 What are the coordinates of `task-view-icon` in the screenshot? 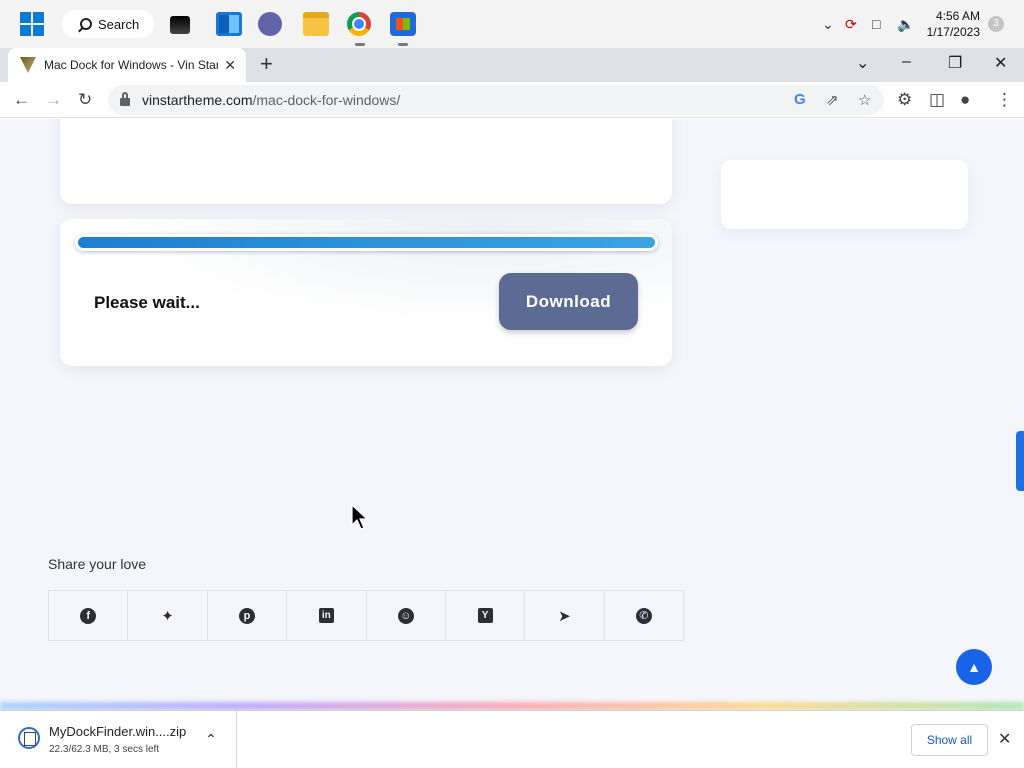 It's located at (180, 25).